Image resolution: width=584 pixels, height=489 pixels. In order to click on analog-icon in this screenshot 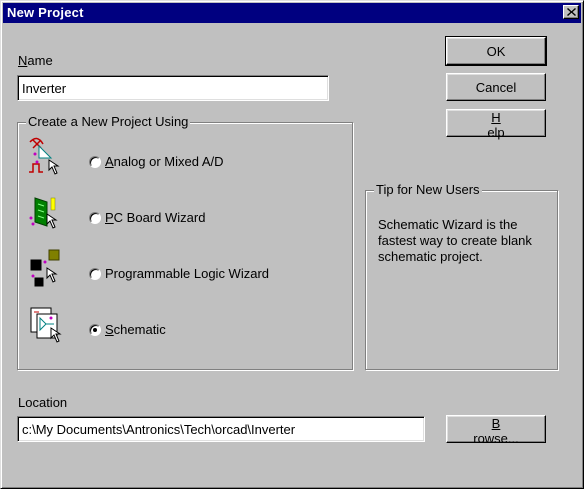, I will do `click(44, 156)`.